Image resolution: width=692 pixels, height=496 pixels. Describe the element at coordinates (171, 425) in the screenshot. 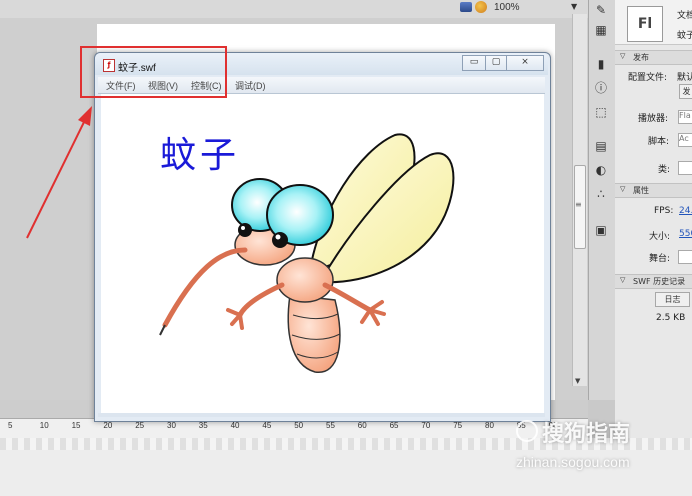

I see `ruler-tick-label: 30` at that location.